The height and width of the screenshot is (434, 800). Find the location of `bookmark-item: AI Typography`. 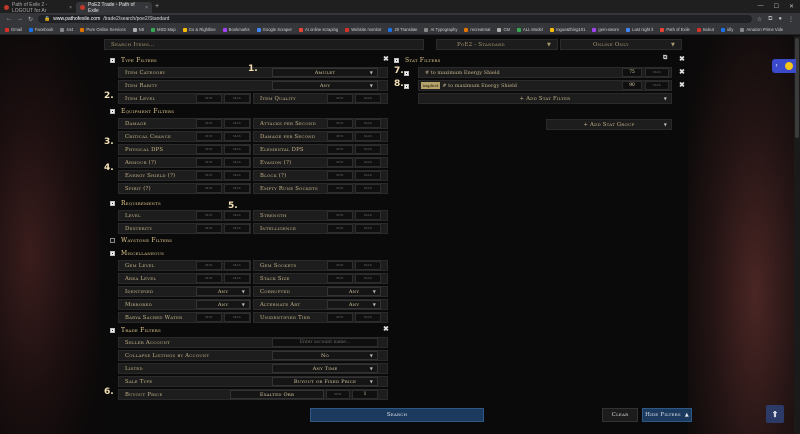

bookmark-item: AI Typography is located at coordinates (440, 29).